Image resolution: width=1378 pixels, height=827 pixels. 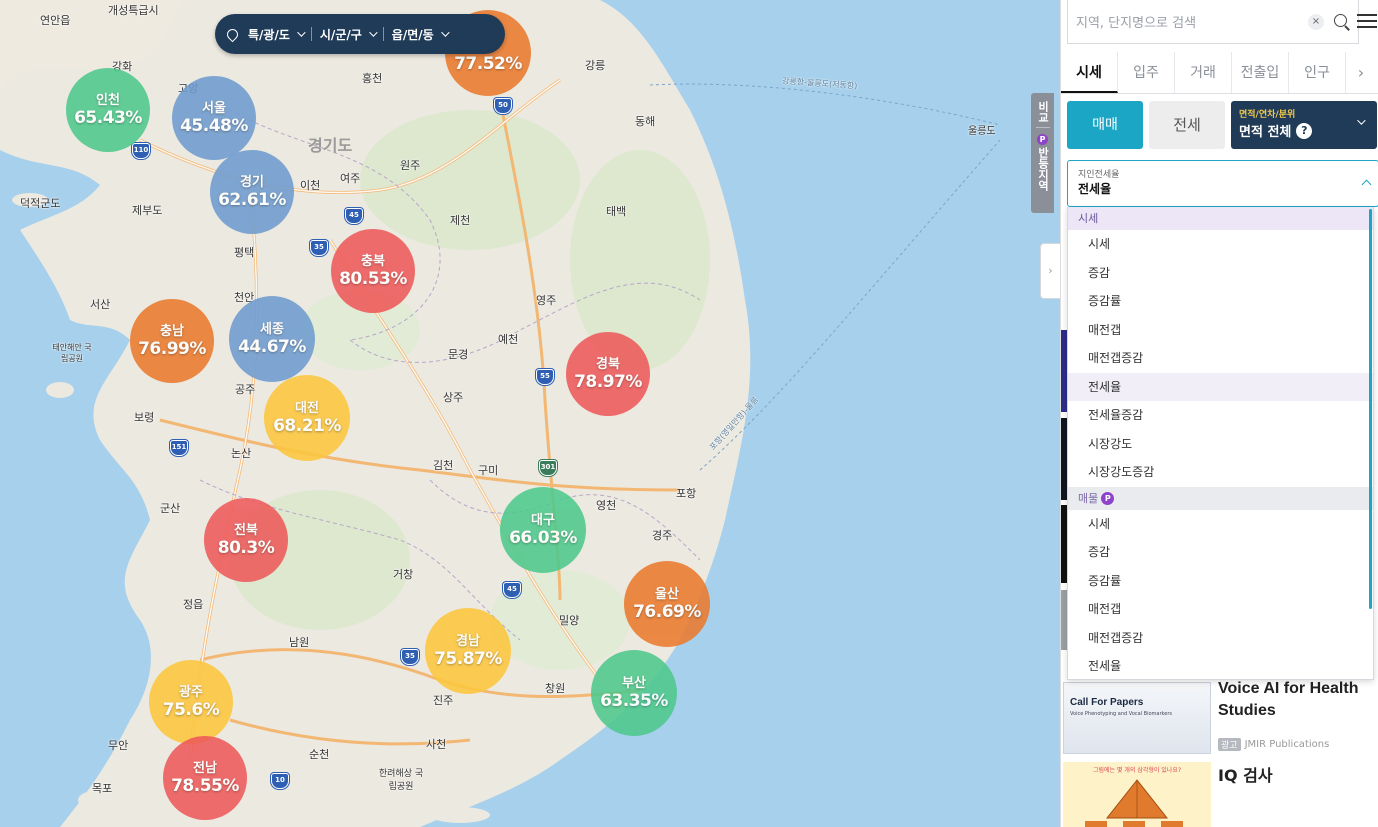 What do you see at coordinates (330, 145) in the screenshot?
I see `region-watermark: 경기도` at bounding box center [330, 145].